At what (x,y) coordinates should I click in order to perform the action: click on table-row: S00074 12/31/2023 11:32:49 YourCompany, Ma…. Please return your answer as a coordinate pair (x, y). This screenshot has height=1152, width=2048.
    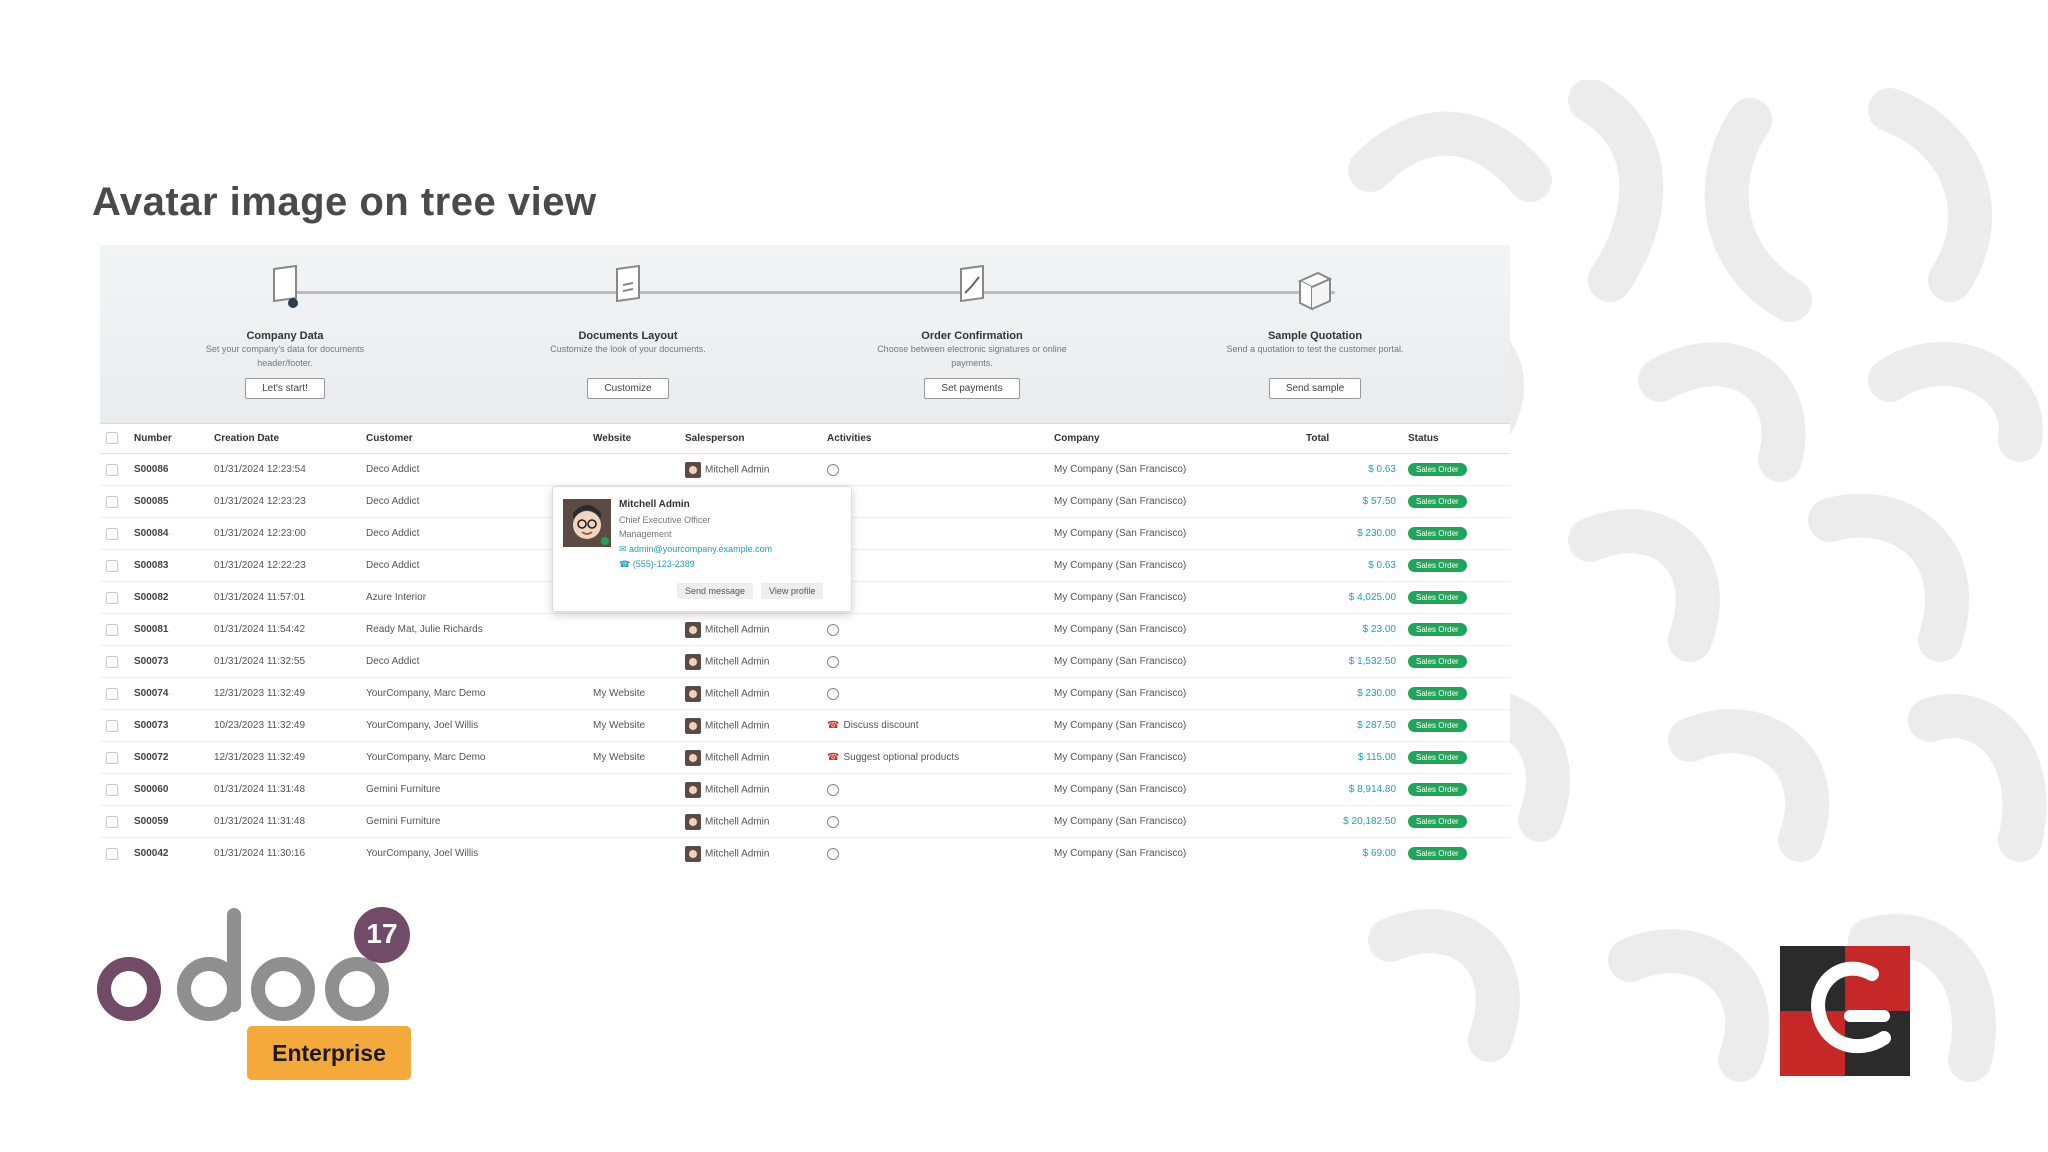
    Looking at the image, I should click on (805, 693).